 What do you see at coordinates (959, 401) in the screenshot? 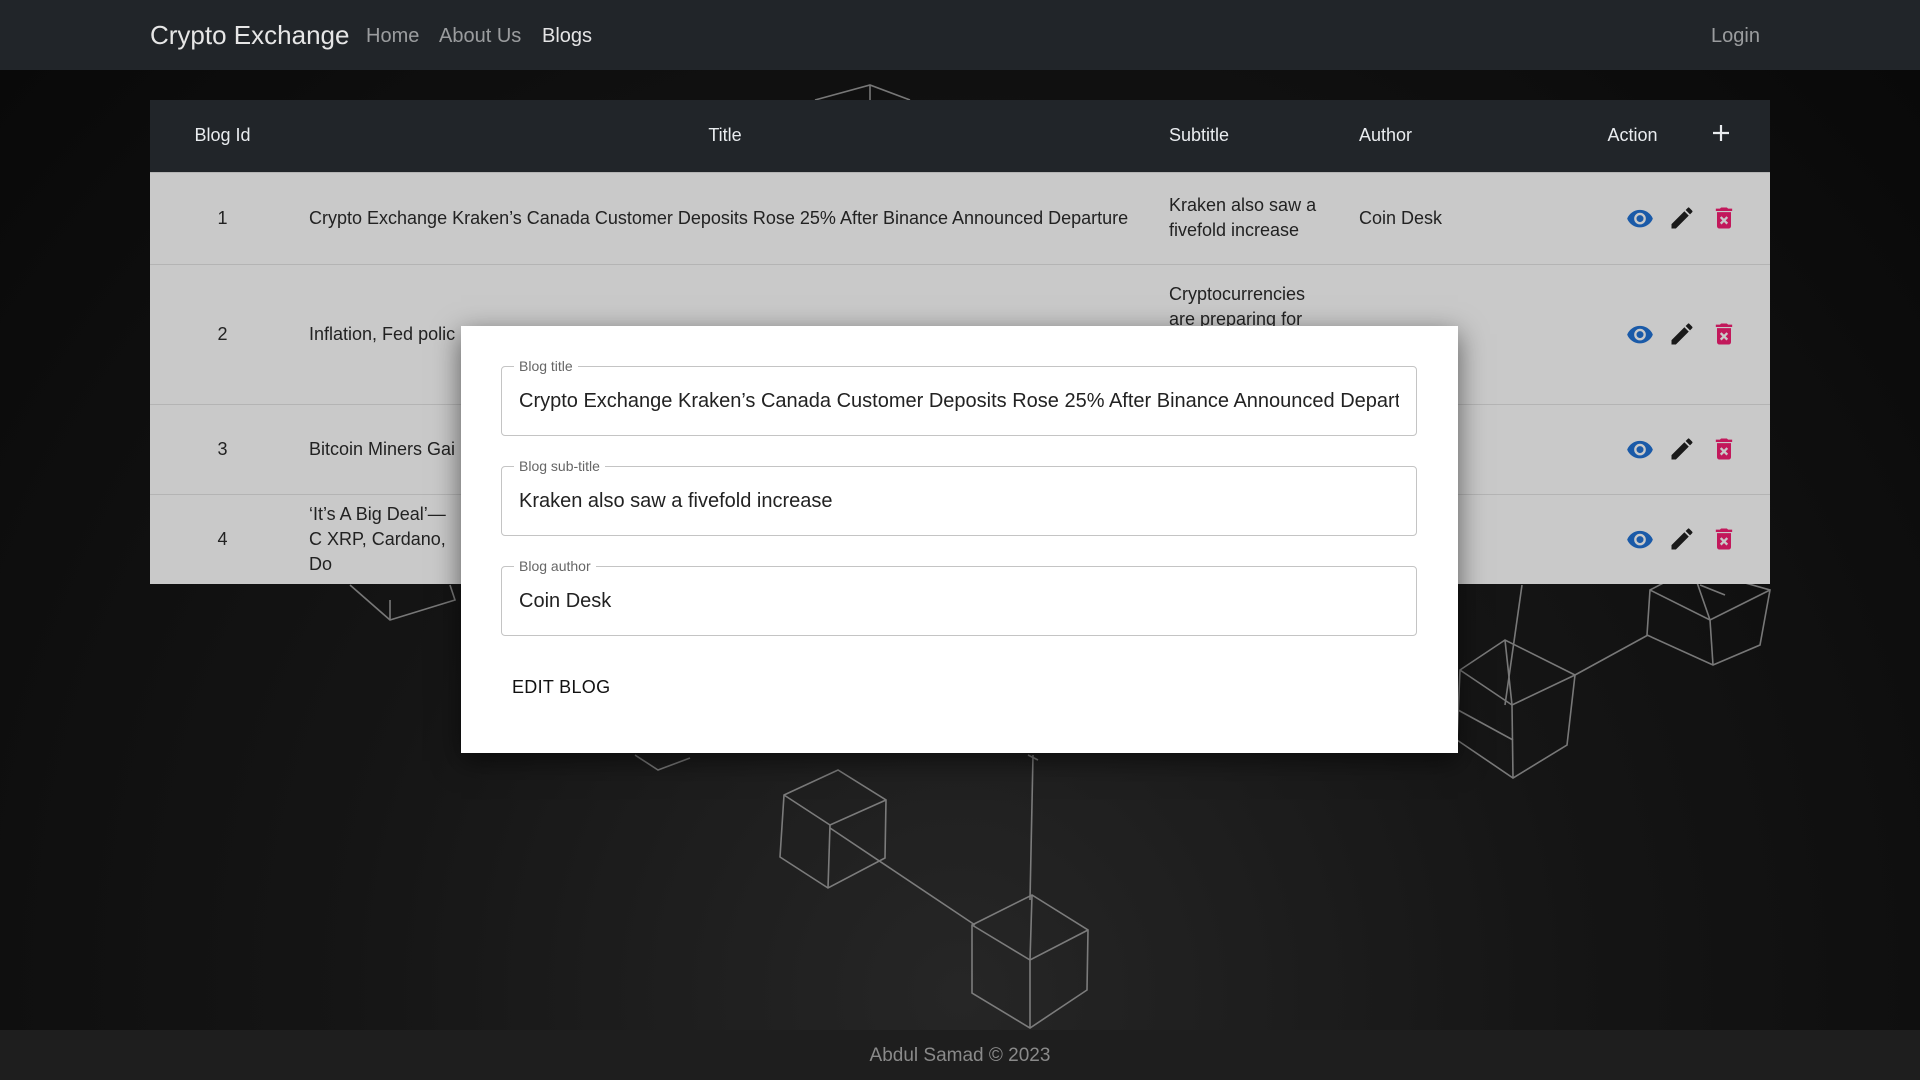
I see `blog-title-input` at bounding box center [959, 401].